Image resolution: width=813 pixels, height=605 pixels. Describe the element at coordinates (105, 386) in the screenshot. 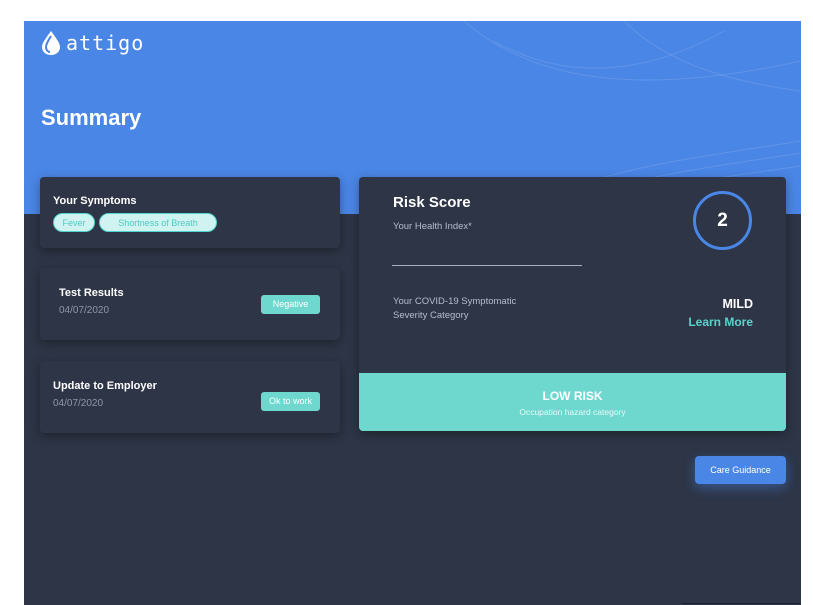

I see `employer-update-title: Update to Employer` at that location.